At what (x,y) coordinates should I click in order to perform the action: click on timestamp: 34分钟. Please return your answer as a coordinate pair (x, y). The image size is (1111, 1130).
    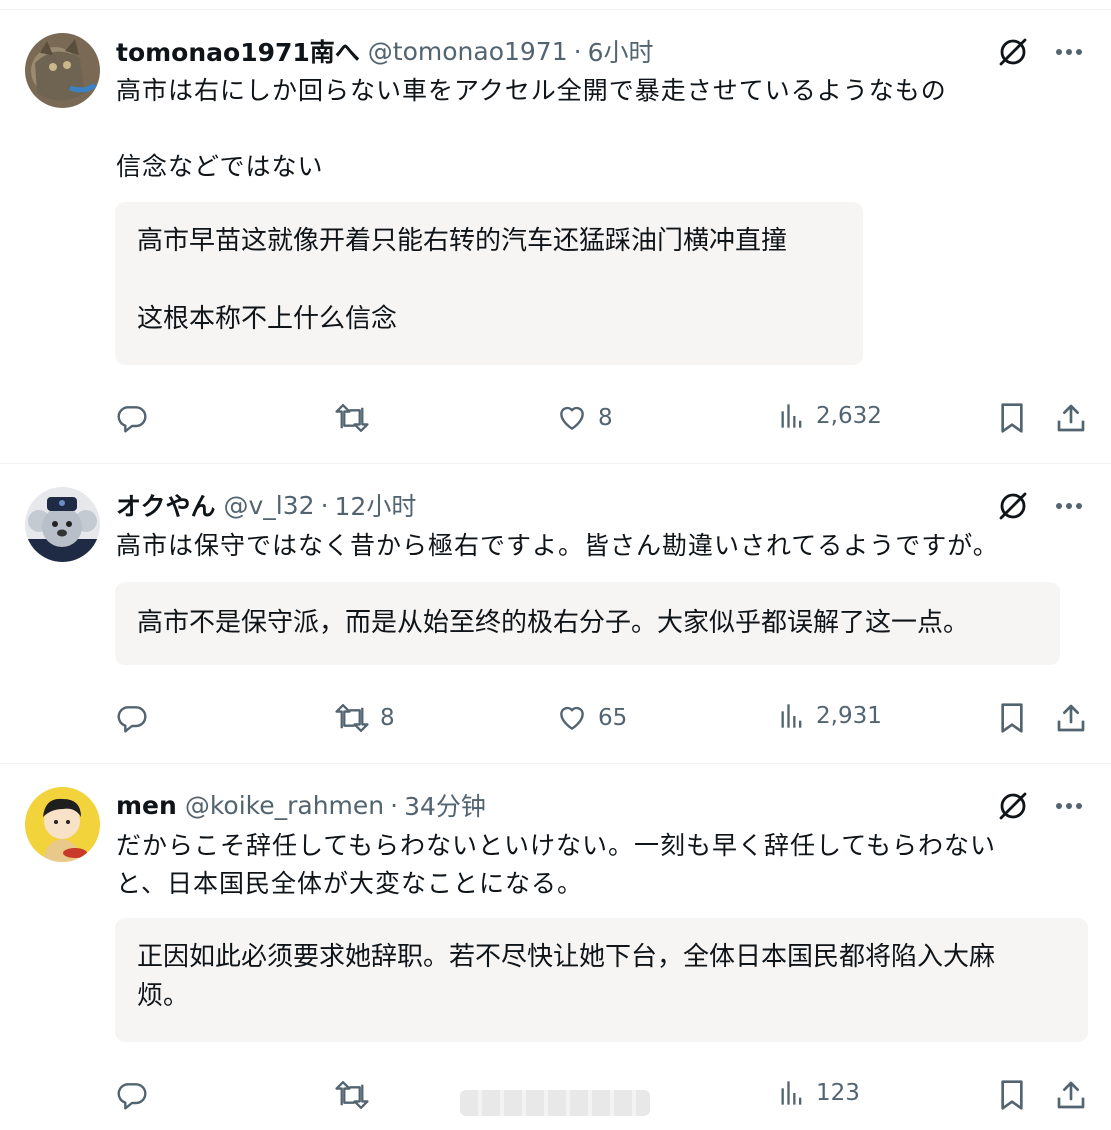
    Looking at the image, I should click on (445, 805).